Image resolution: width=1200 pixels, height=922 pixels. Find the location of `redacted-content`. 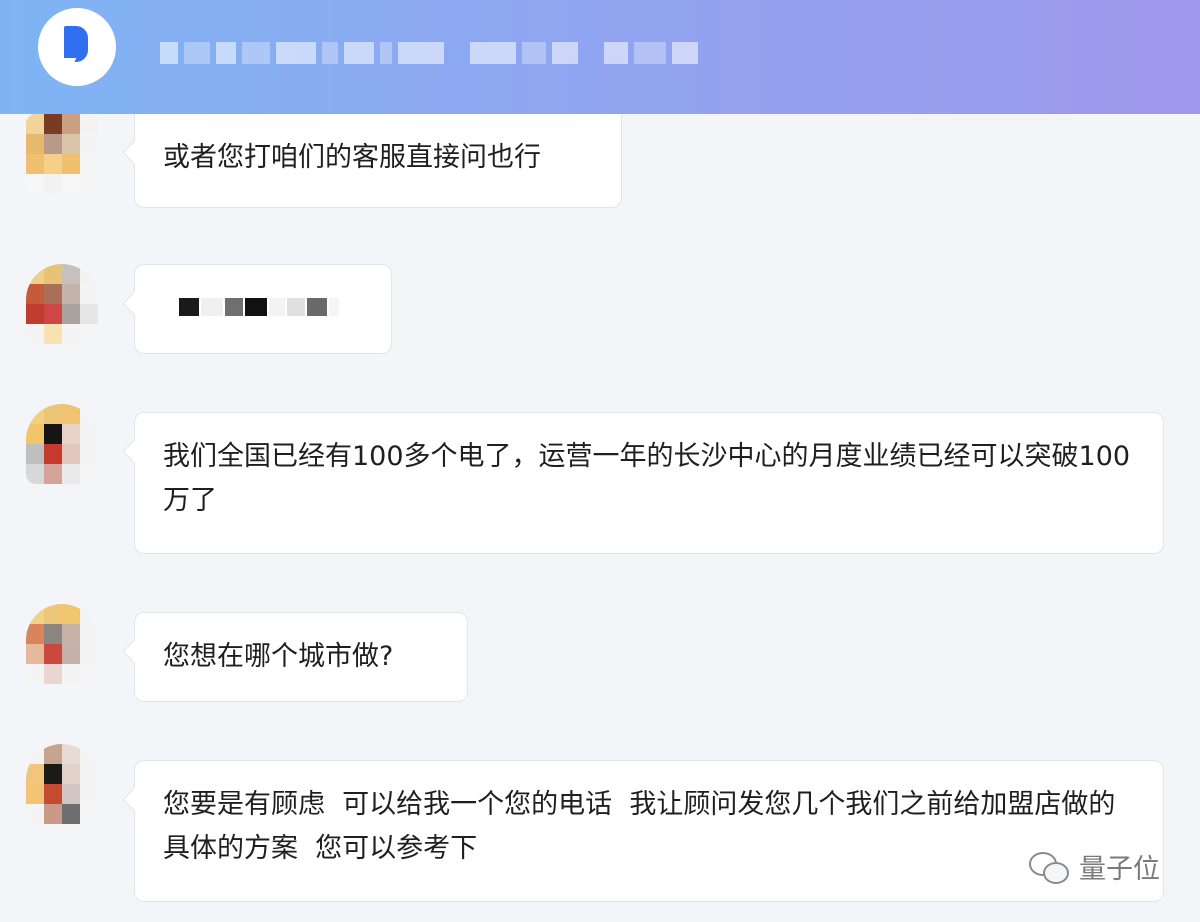

redacted-content is located at coordinates (263, 307).